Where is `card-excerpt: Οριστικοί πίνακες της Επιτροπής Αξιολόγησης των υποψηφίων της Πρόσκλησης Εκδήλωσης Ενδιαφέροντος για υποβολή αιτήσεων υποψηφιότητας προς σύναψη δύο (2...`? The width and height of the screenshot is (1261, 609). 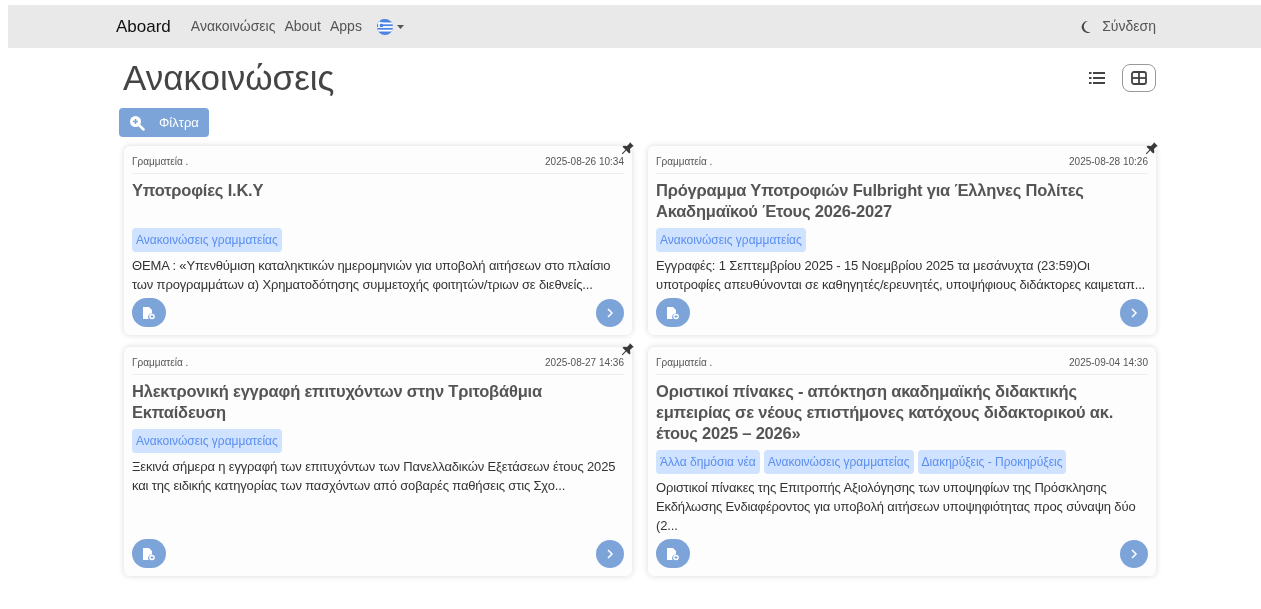 card-excerpt: Οριστικοί πίνακες της Επιτροπής Αξιολόγησης των υποψηφίων της Πρόσκλησης Εκδήλωσης Ενδιαφέροντος για υποβολή αιτήσεων υποψηφιότητας προς σύναψη δύο (2... is located at coordinates (896, 507).